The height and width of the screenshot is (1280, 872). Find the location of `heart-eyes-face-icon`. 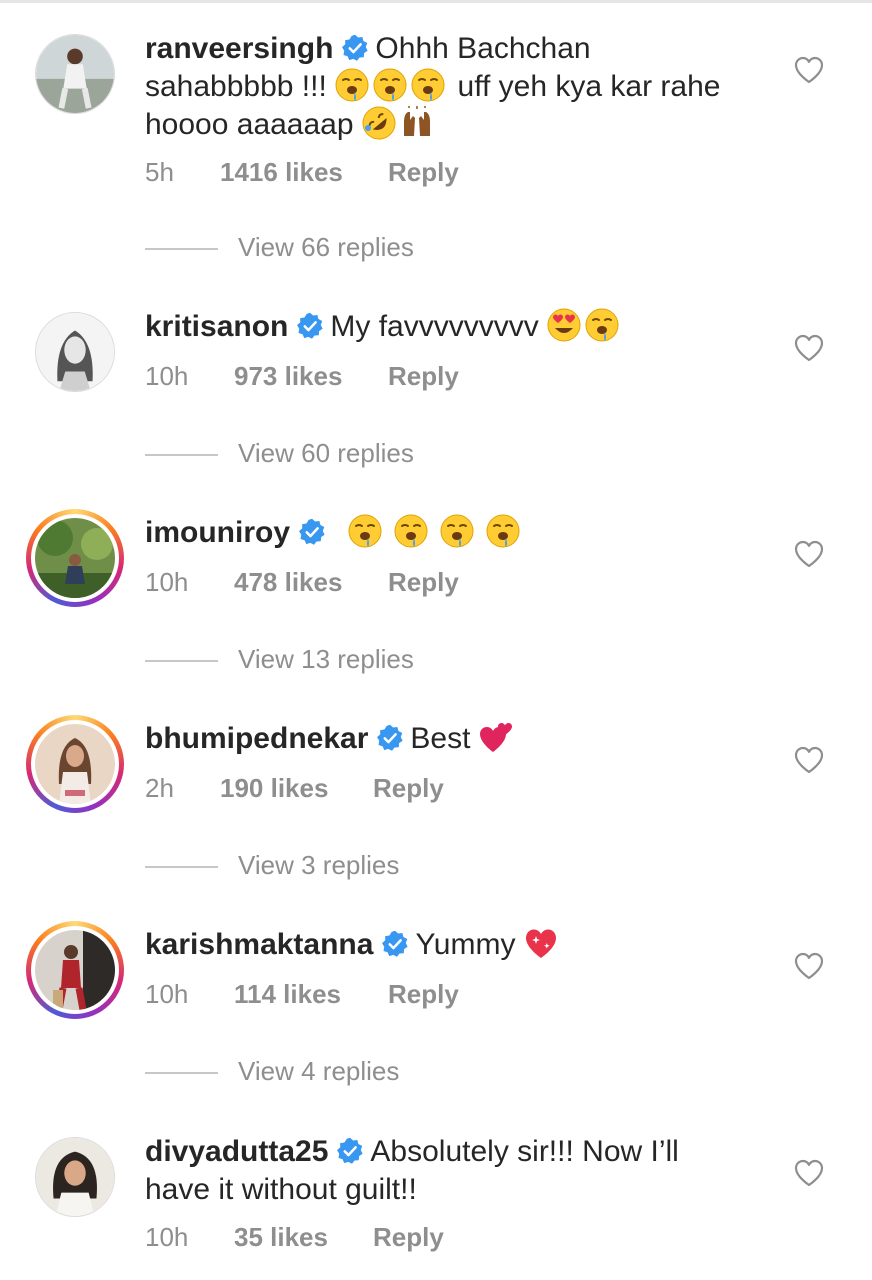

heart-eyes-face-icon is located at coordinates (564, 325).